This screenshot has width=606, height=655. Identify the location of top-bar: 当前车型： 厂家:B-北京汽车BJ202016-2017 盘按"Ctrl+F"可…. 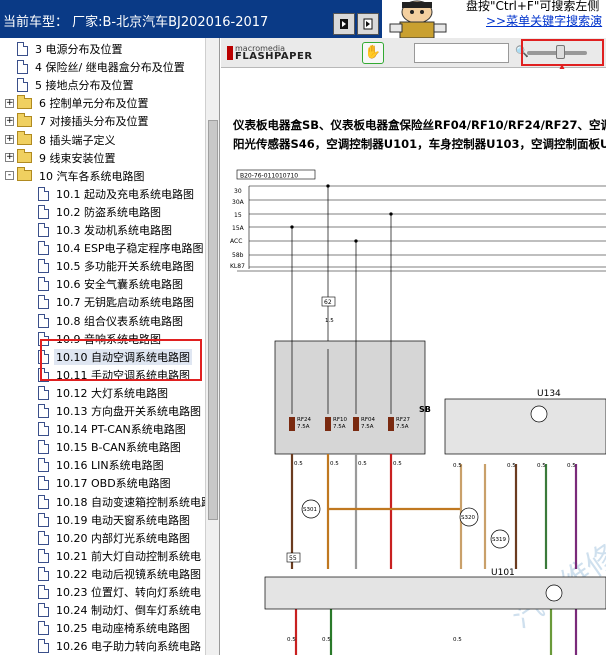
(303, 19).